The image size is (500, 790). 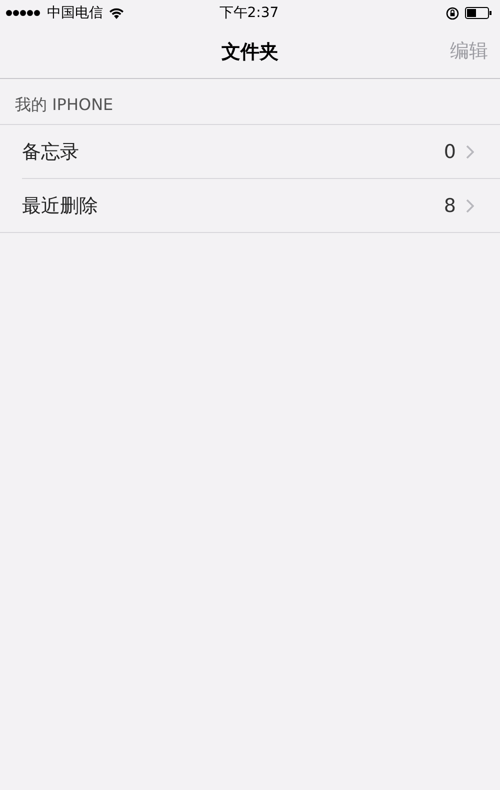 What do you see at coordinates (23, 13) in the screenshot?
I see `signal-icon` at bounding box center [23, 13].